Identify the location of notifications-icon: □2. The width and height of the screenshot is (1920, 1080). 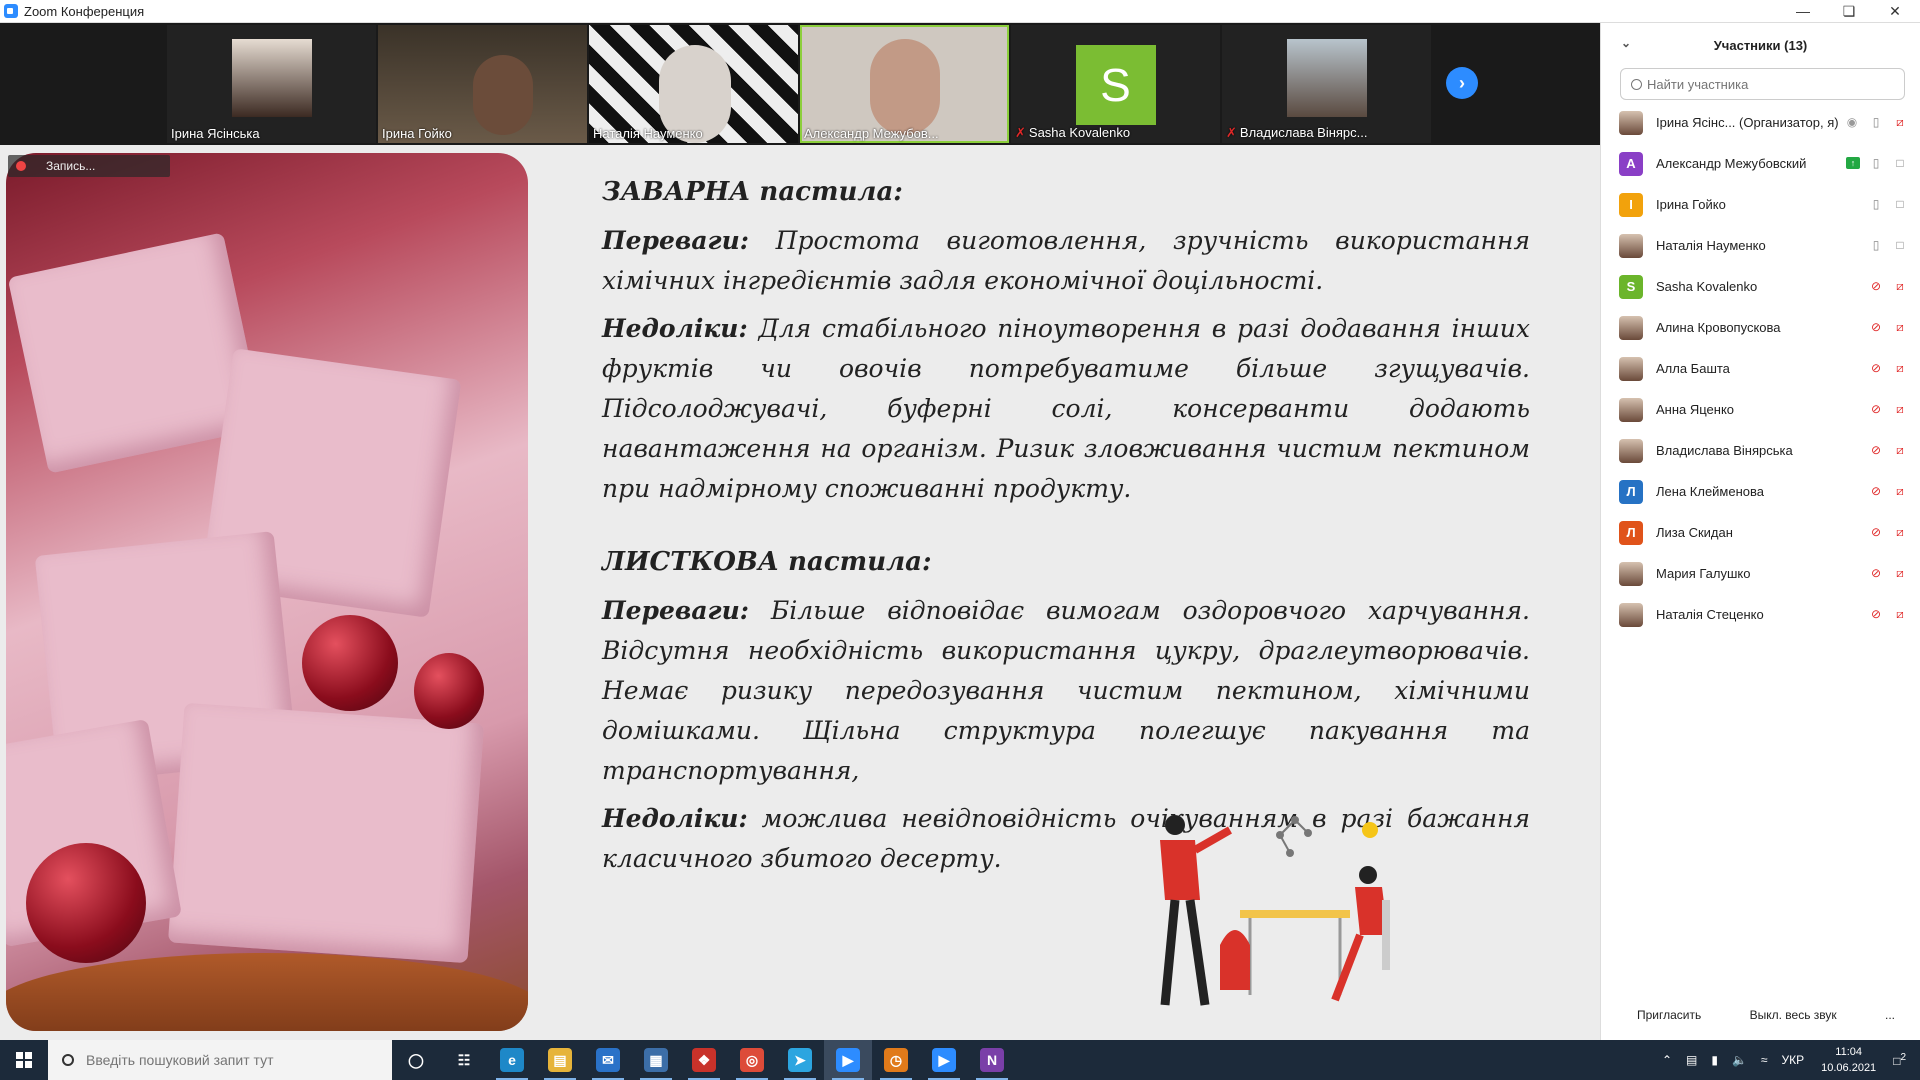
(1899, 1060).